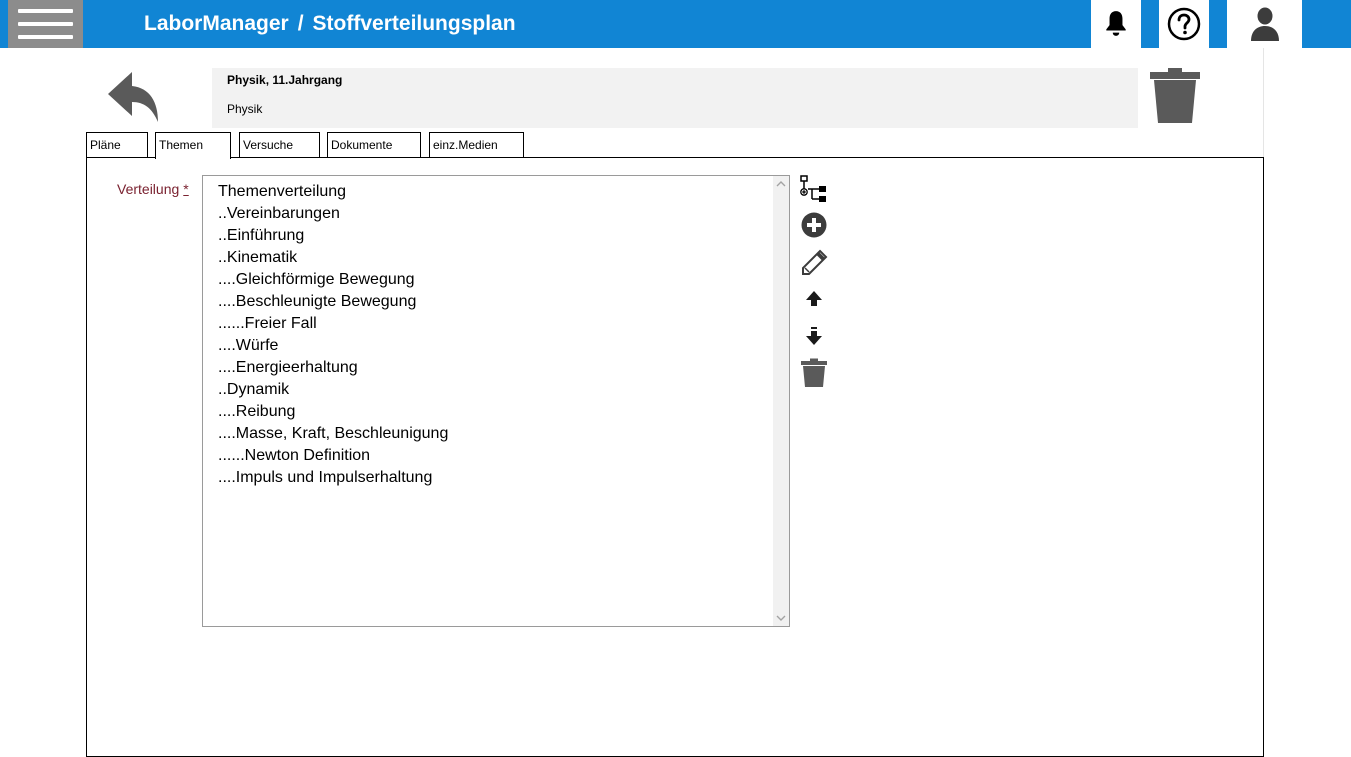 Image resolution: width=1351 pixels, height=757 pixels. I want to click on tab-label: Versuche, so click(268, 145).